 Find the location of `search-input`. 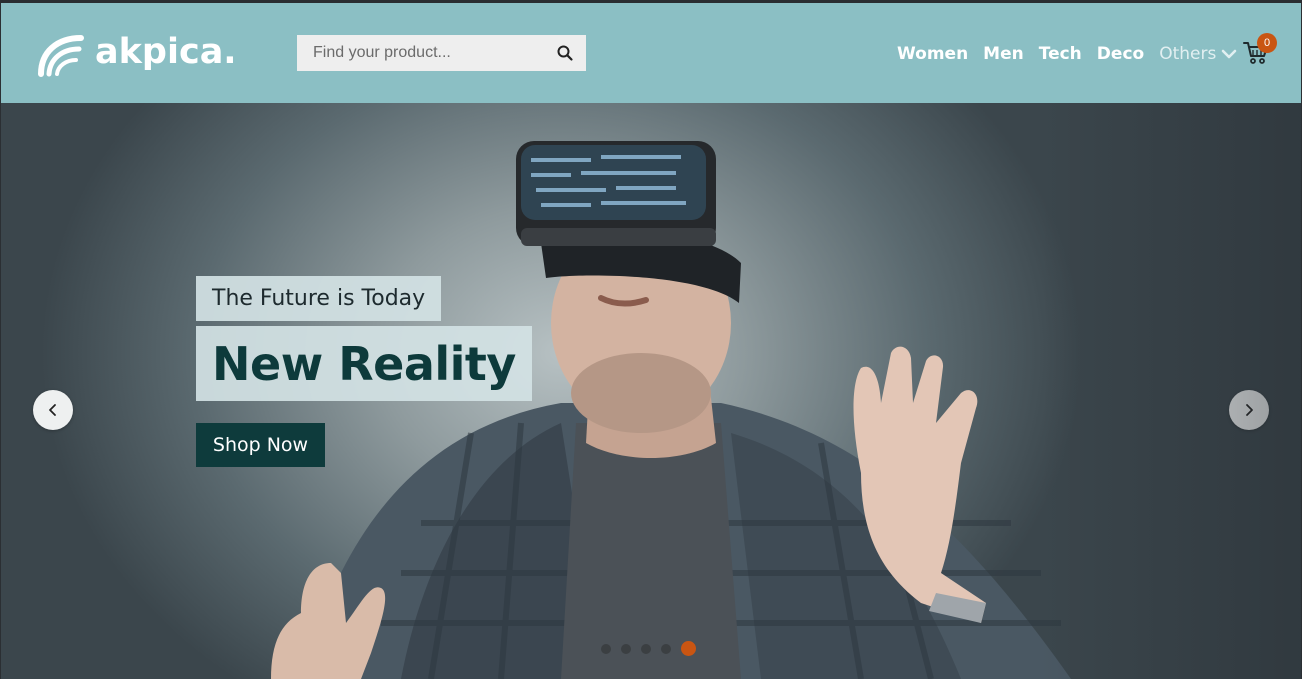

search-input is located at coordinates (419, 53).